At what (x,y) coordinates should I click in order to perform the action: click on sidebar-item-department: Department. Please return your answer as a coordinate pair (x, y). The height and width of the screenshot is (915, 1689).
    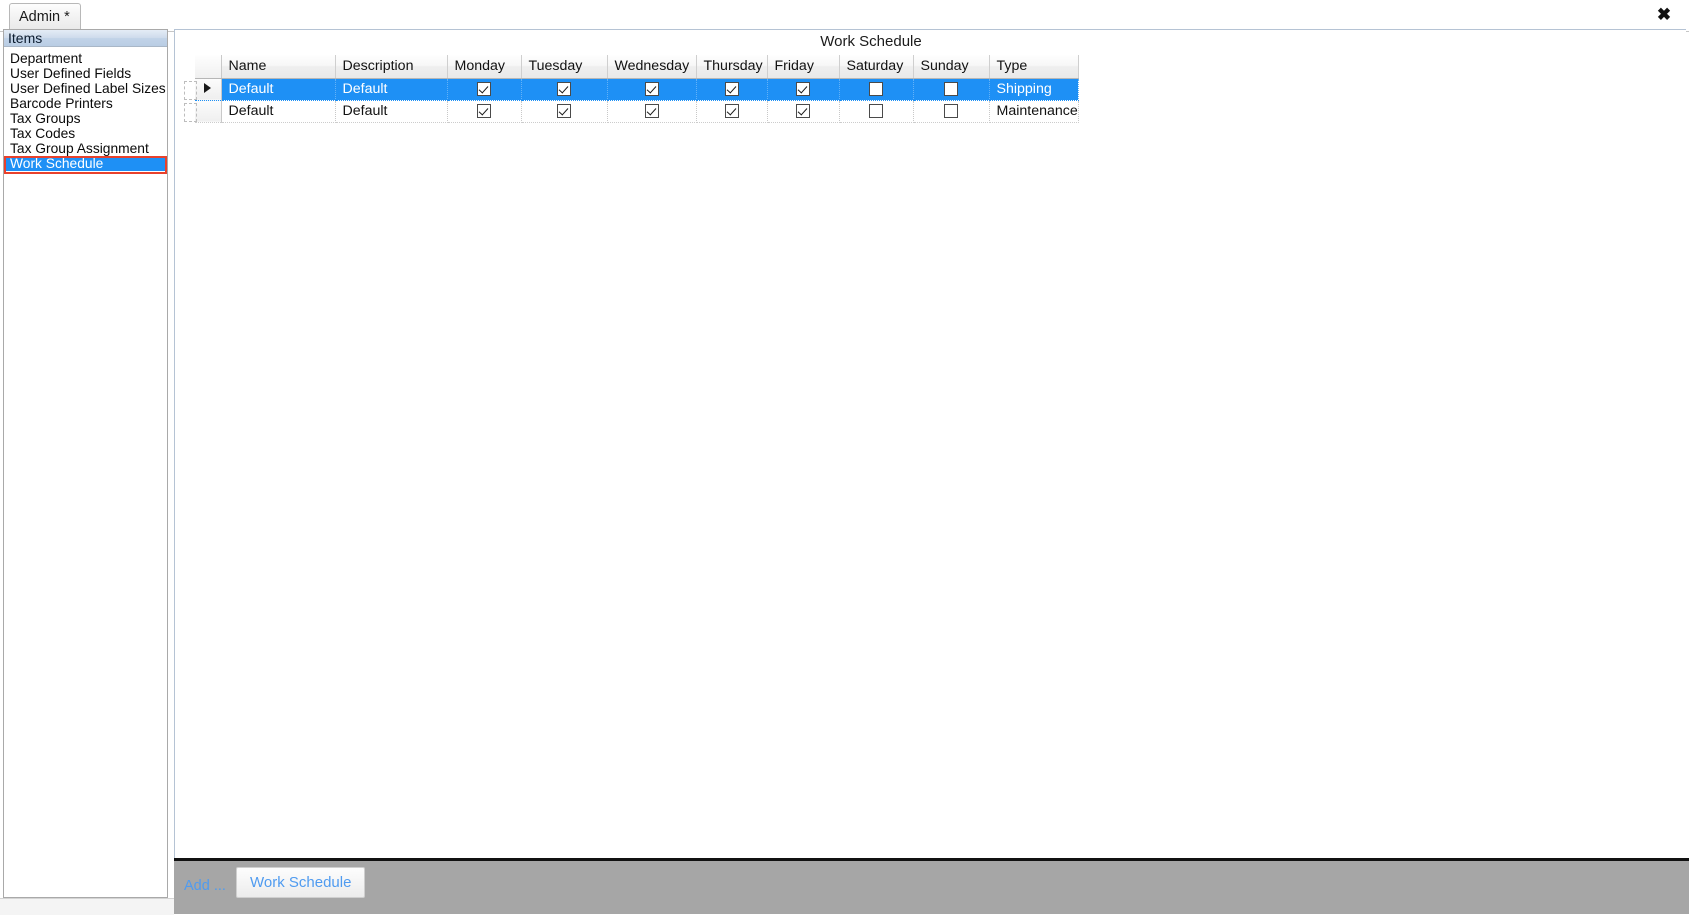
    Looking at the image, I should click on (85, 58).